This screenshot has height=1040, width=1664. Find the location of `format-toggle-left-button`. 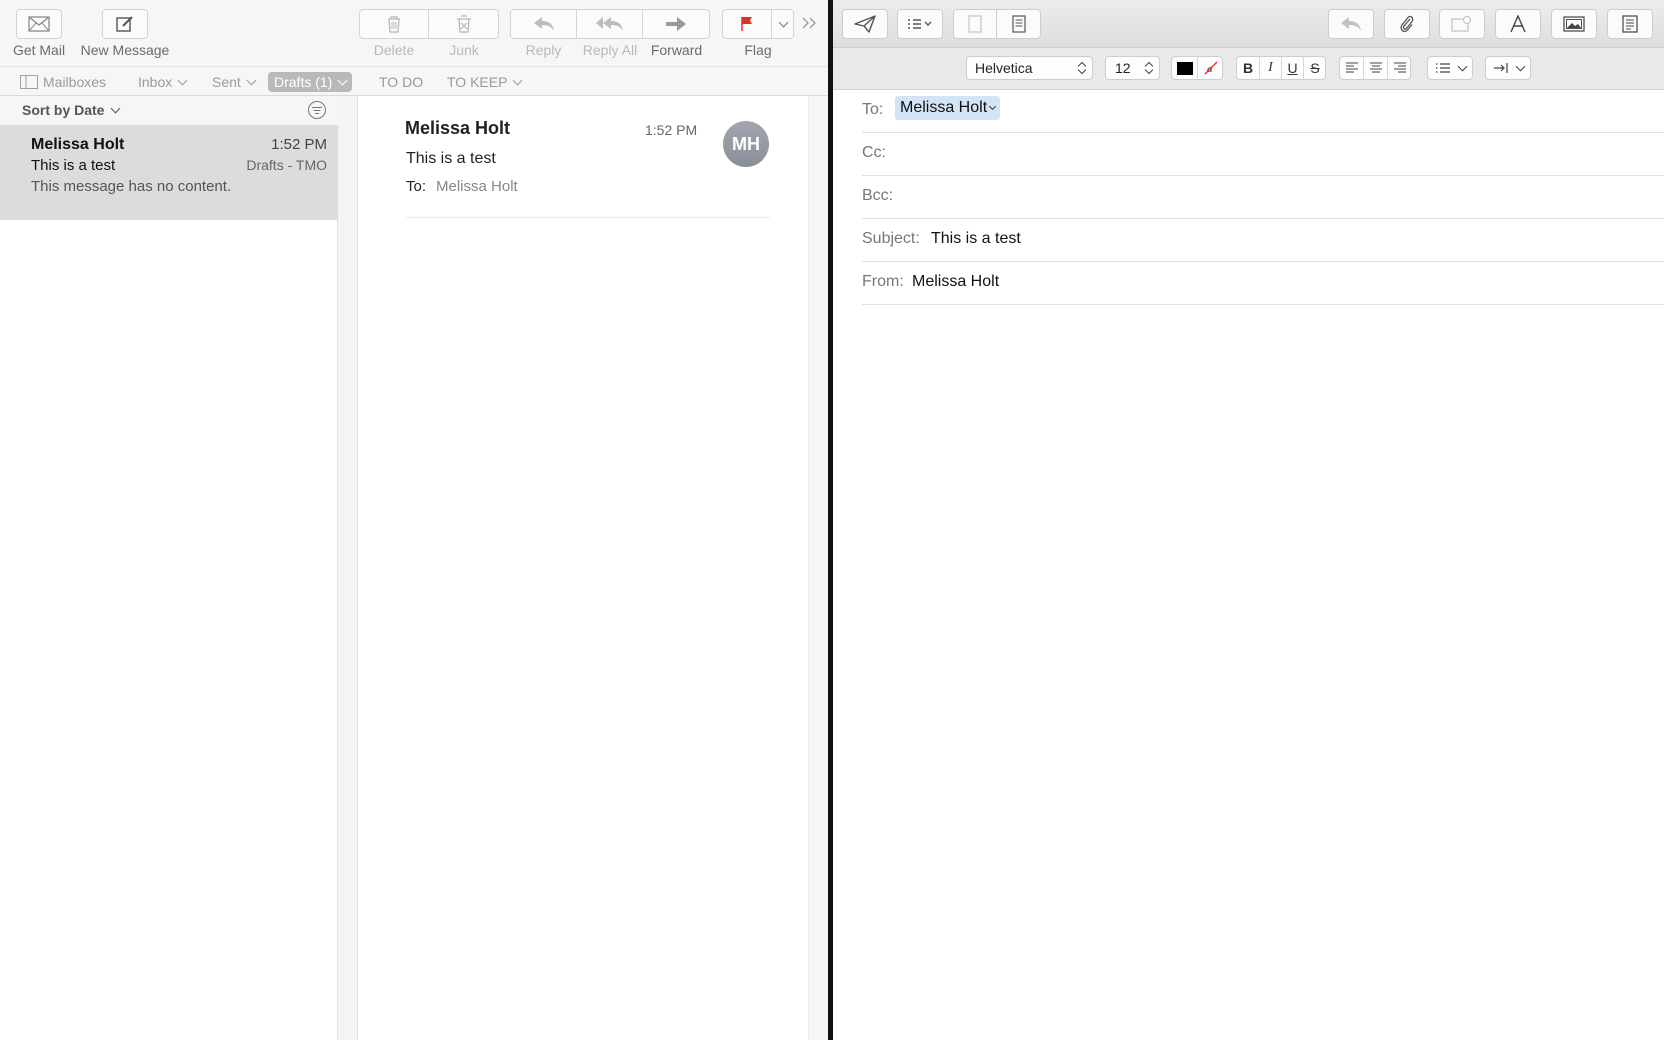

format-toggle-left-button is located at coordinates (975, 24).